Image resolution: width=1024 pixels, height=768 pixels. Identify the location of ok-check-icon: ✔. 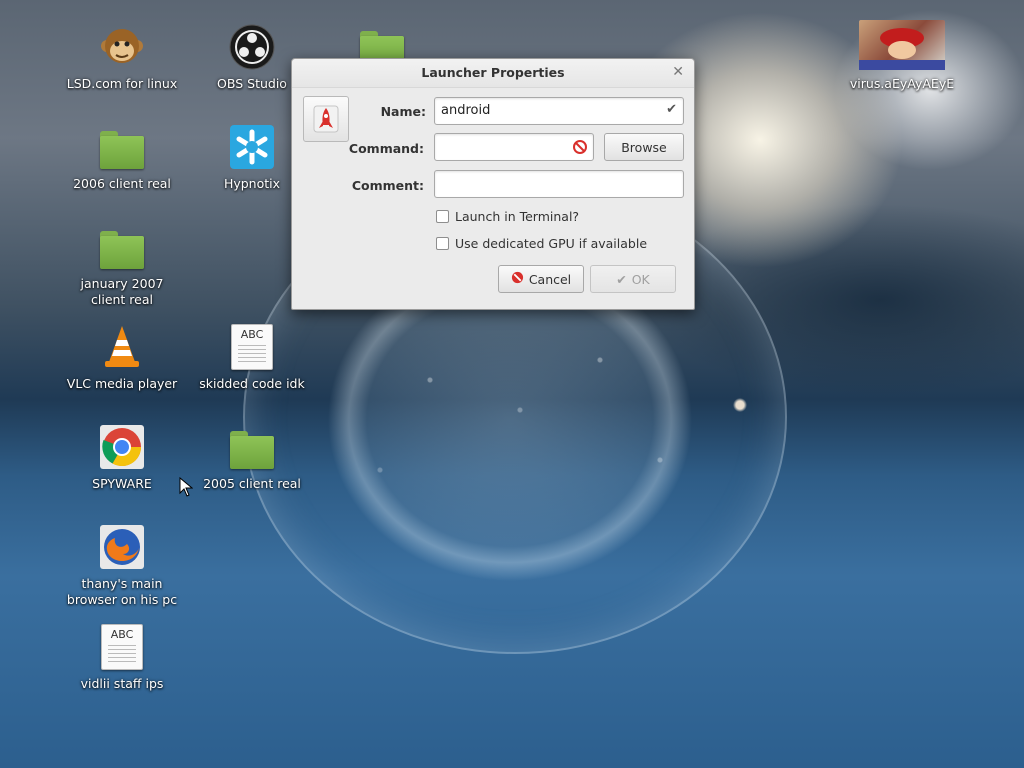
(621, 279).